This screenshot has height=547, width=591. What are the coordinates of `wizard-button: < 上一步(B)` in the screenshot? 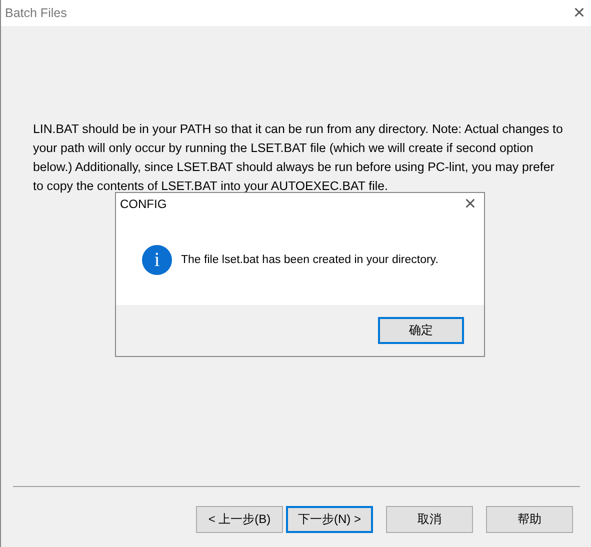 It's located at (239, 519).